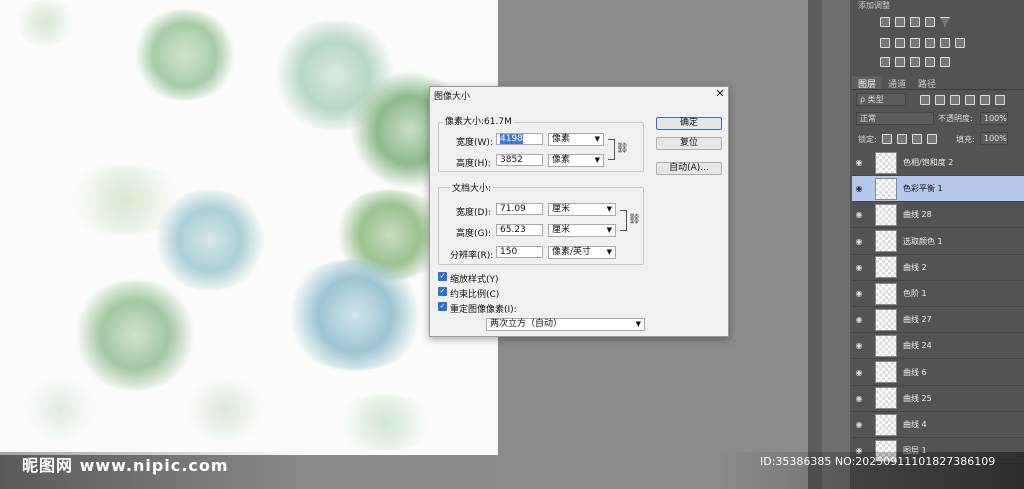 The width and height of the screenshot is (1024, 489). Describe the element at coordinates (938, 425) in the screenshot. I see `layer-row: ◉ 曲线 4` at that location.